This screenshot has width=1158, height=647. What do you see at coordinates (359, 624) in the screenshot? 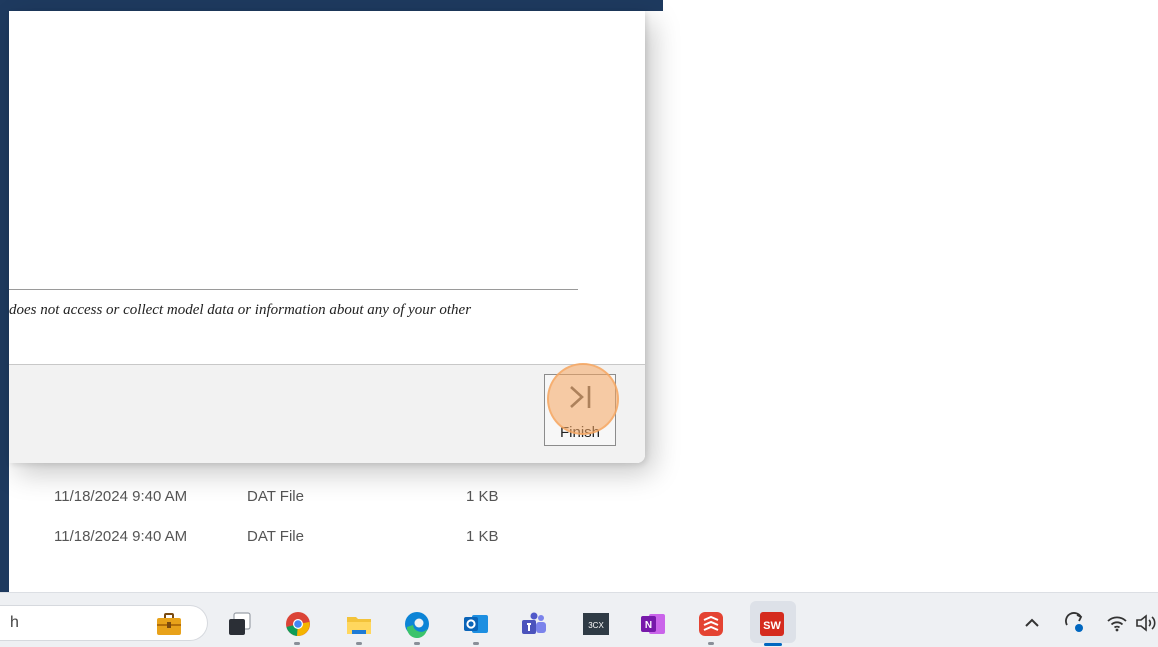
I see `file-explorer-icon` at bounding box center [359, 624].